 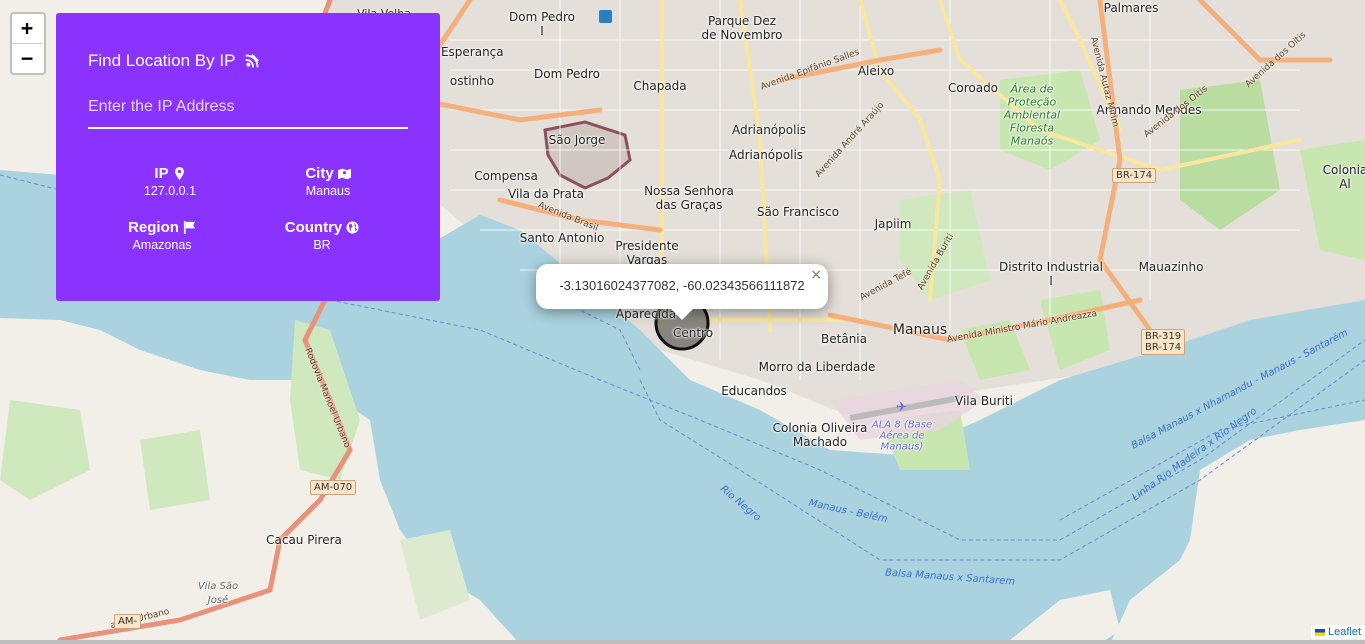 What do you see at coordinates (1343, 177) in the screenshot?
I see `place-label: Colonia Al` at bounding box center [1343, 177].